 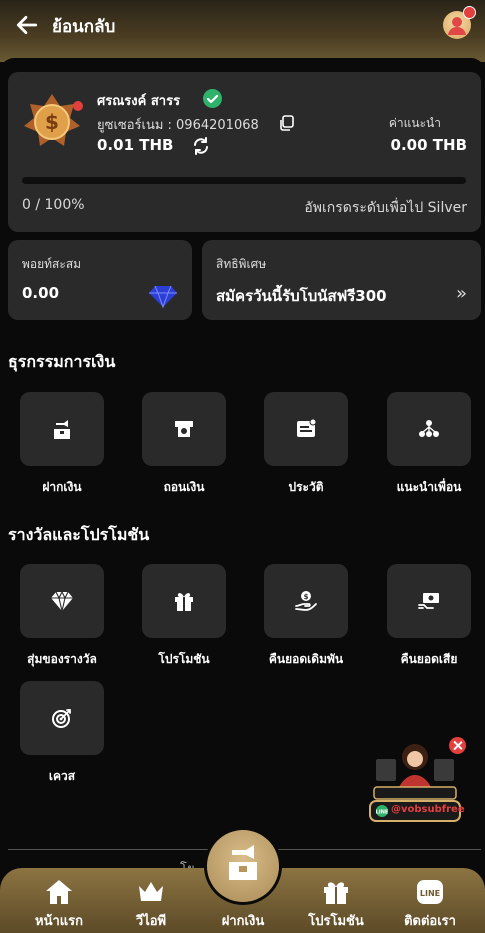 What do you see at coordinates (62, 487) in the screenshot?
I see `deposit-label: ฝากเงิน` at bounding box center [62, 487].